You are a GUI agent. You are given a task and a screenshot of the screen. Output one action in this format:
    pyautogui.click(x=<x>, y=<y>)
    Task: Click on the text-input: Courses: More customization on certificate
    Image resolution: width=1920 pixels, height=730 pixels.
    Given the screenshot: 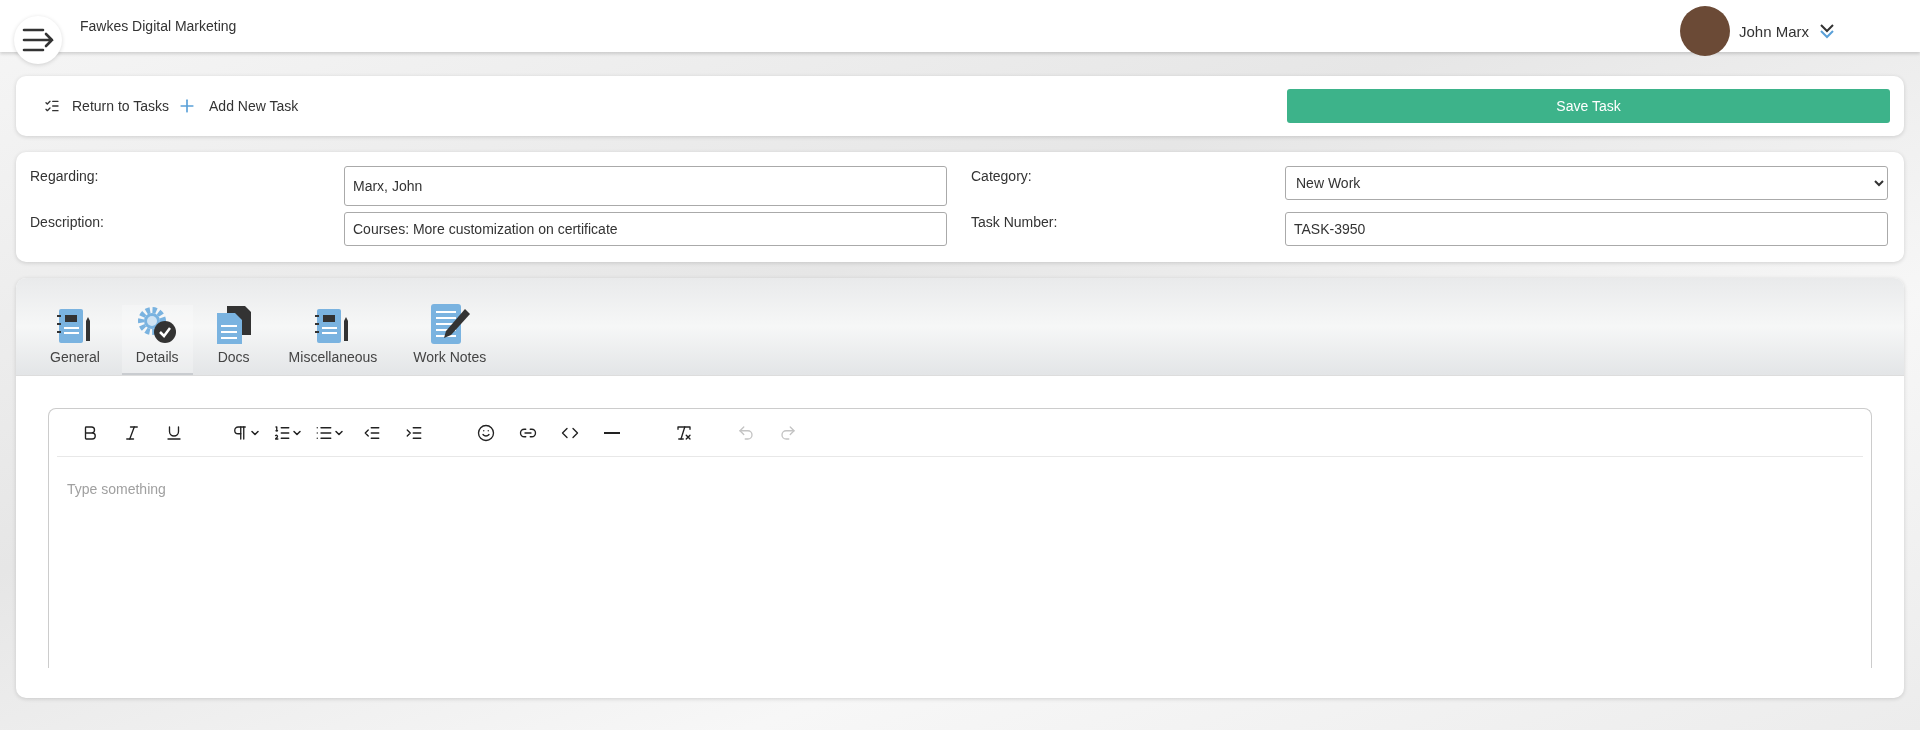 What is the action you would take?
    pyautogui.click(x=645, y=229)
    